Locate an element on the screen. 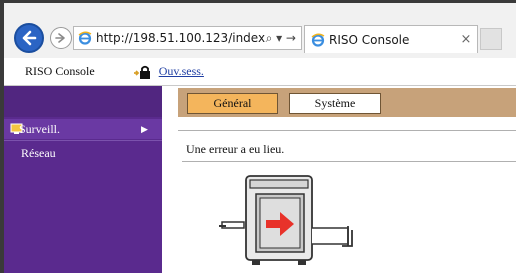 This screenshot has width=516, height=273. sidebar-header is located at coordinates (83, 101).